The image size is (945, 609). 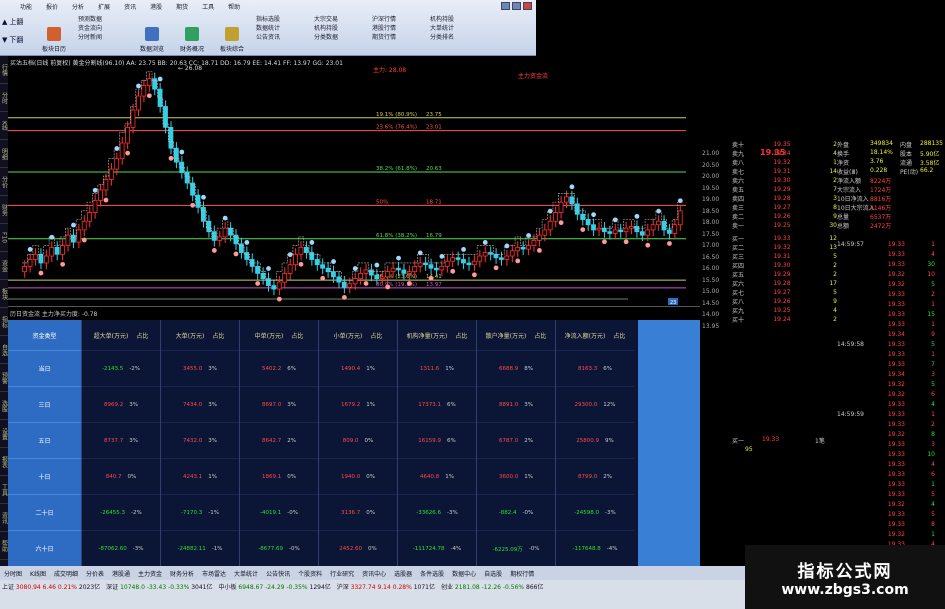 What do you see at coordinates (4, 350) in the screenshot?
I see `left-tab: 自选` at bounding box center [4, 350].